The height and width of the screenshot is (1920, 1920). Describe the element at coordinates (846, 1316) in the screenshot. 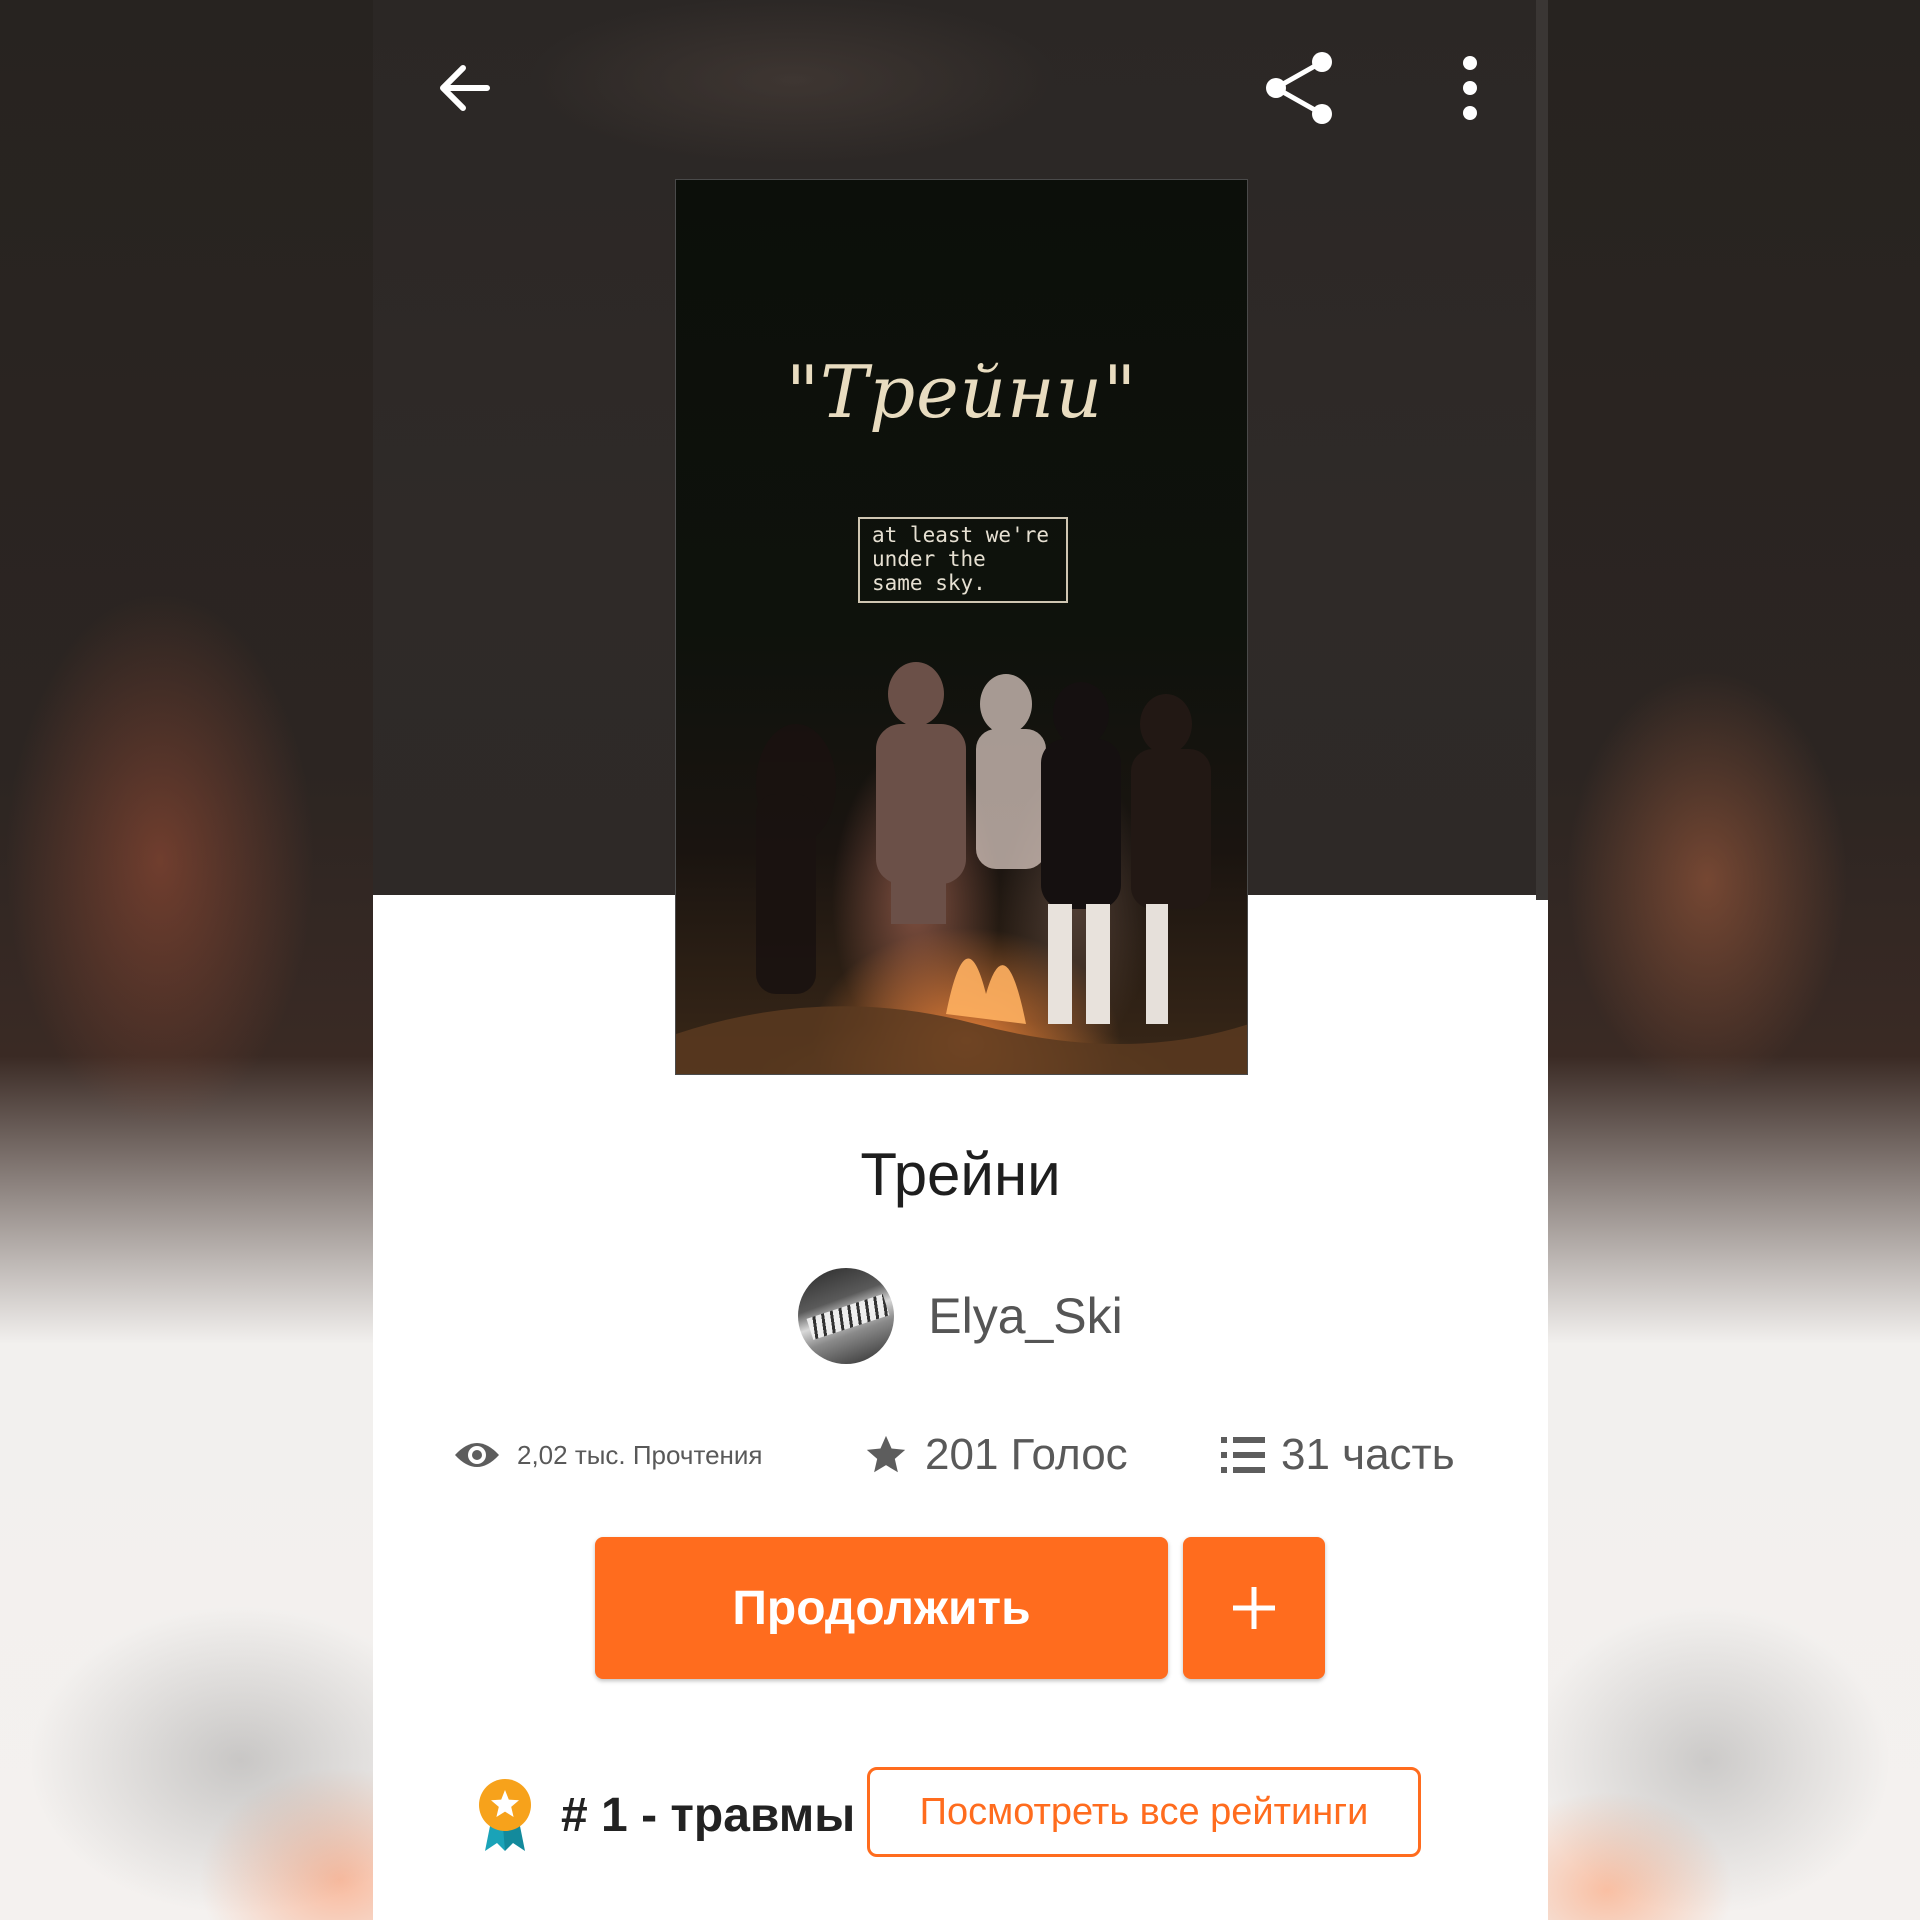

I see `avatar` at that location.